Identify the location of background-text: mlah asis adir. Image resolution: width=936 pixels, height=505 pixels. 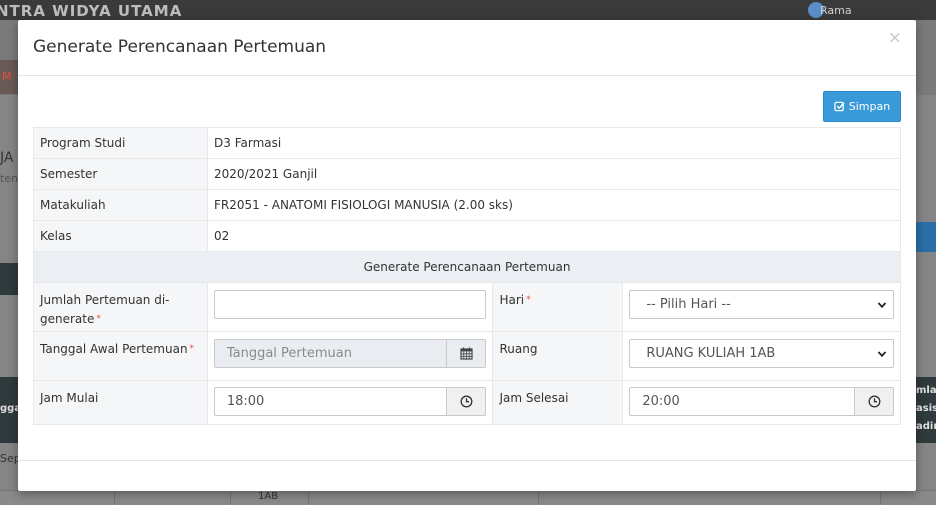
(926, 408).